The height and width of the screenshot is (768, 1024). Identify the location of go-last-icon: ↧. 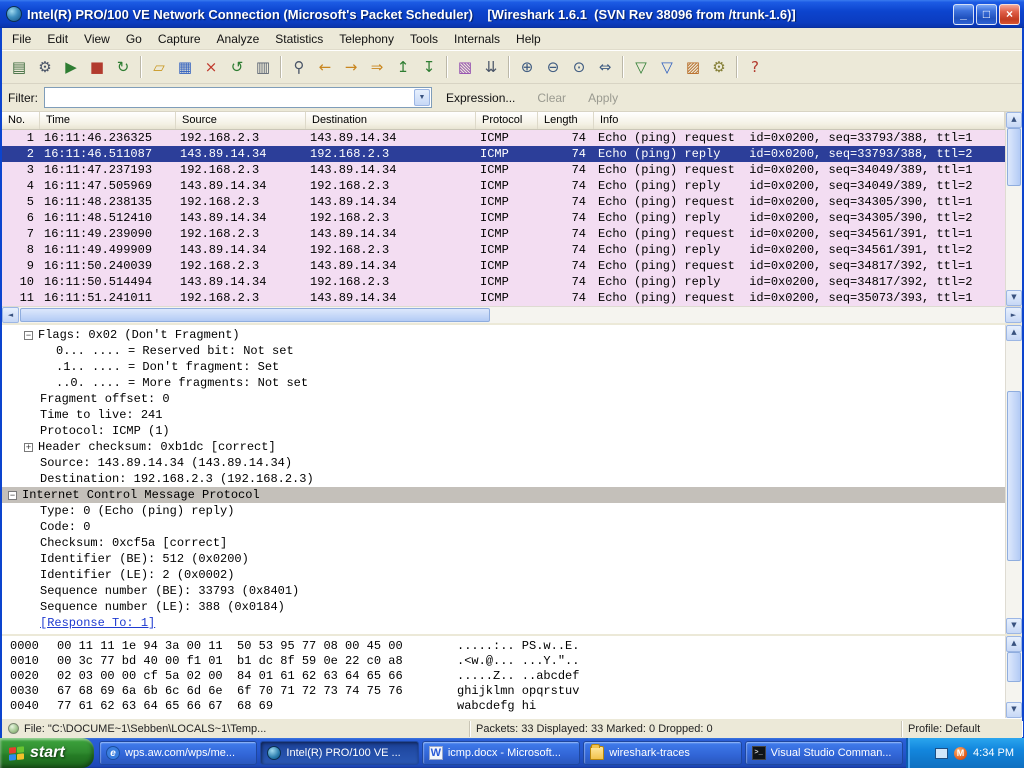
(429, 67).